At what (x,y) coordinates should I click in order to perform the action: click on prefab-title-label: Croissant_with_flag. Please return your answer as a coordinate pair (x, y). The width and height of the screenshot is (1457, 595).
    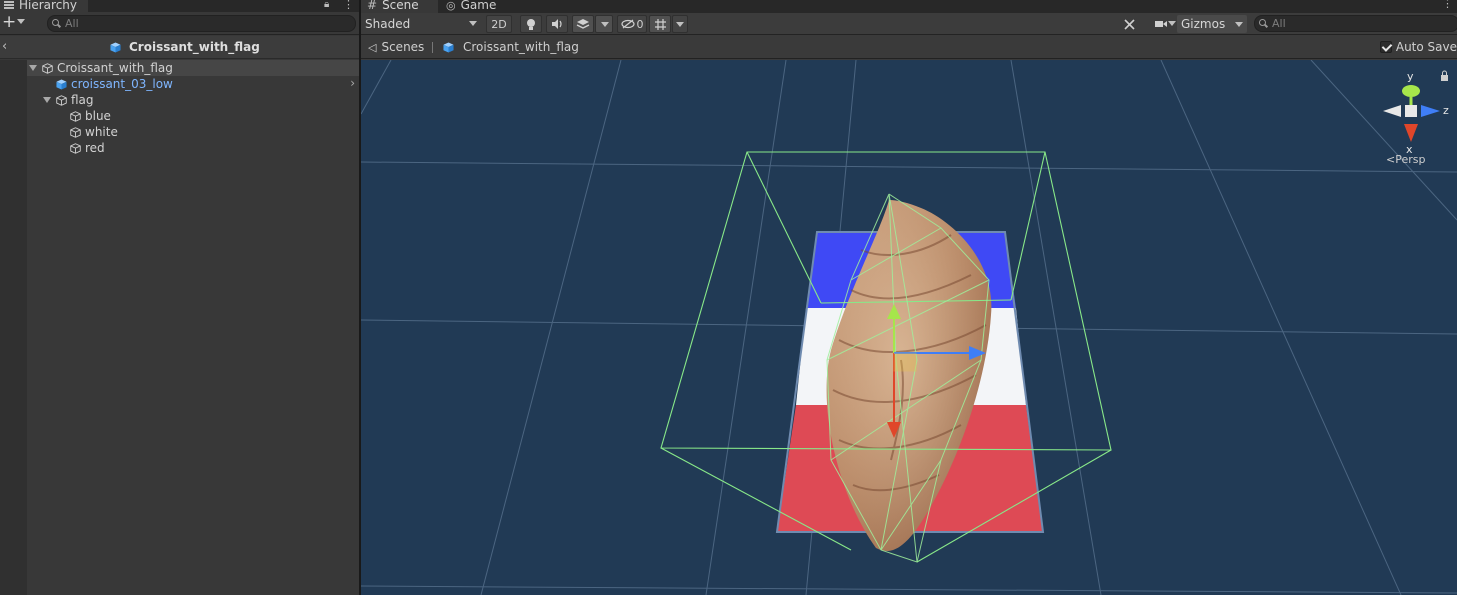
    Looking at the image, I should click on (194, 47).